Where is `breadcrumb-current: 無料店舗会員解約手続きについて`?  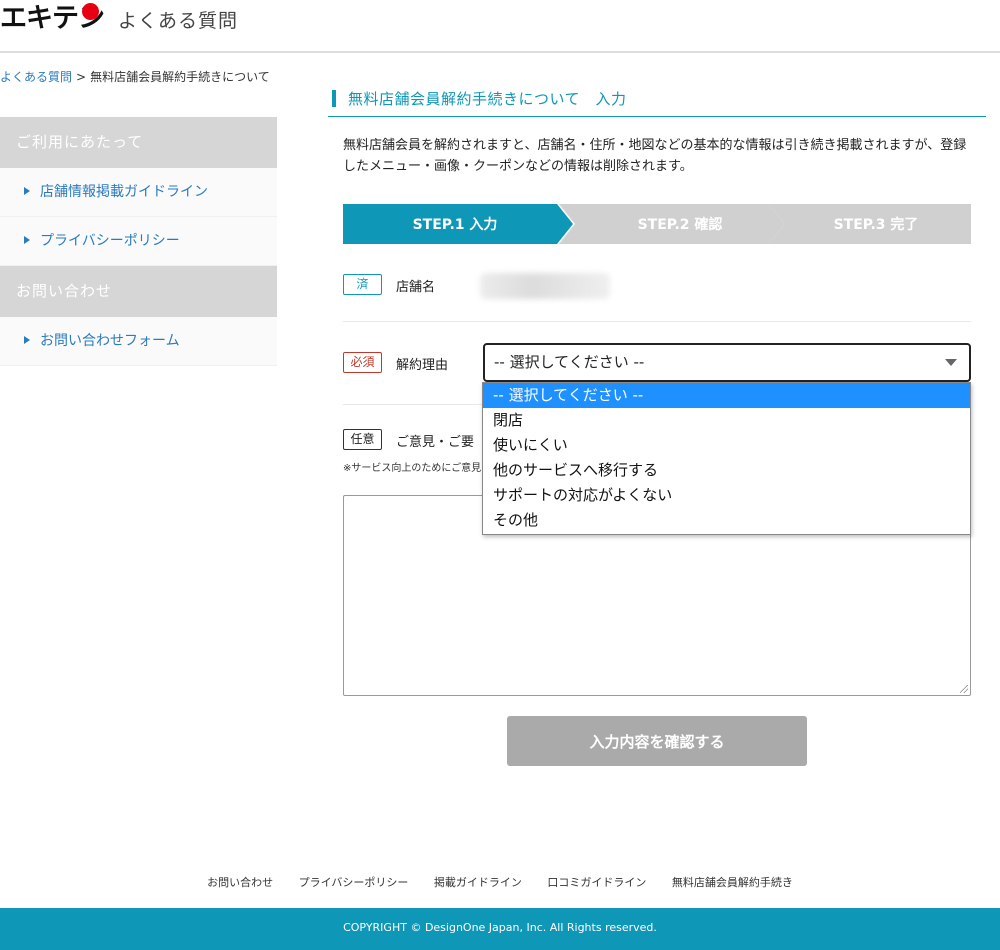 breadcrumb-current: 無料店舗会員解約手続きについて is located at coordinates (180, 77).